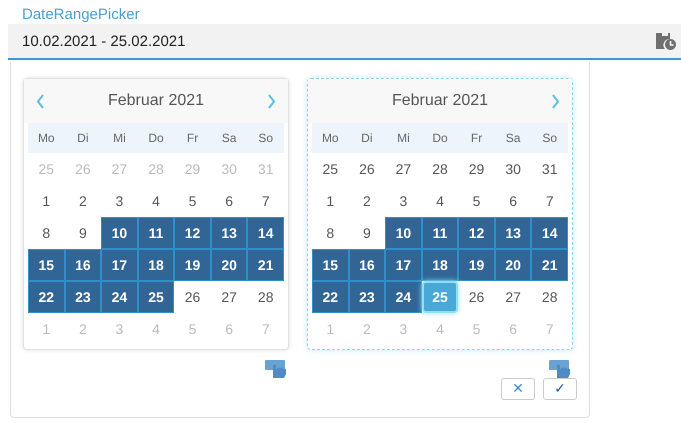 This screenshot has width=681, height=427. Describe the element at coordinates (666, 41) in the screenshot. I see `calendar-clock-icon` at that location.